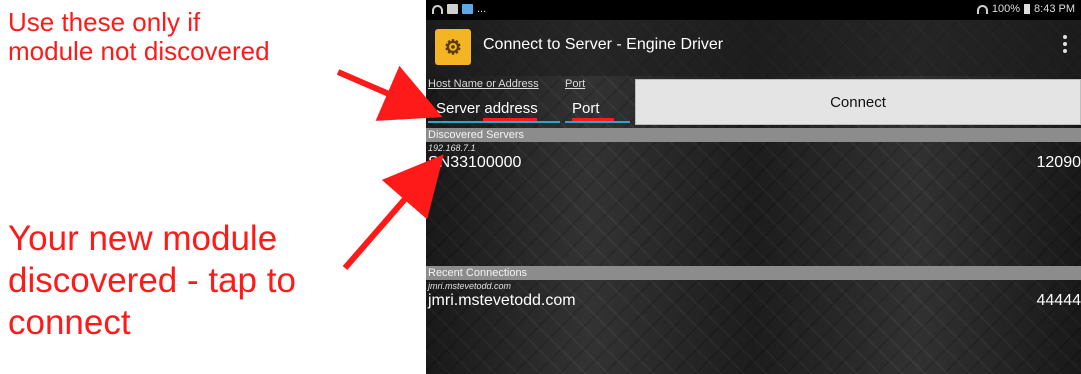 The width and height of the screenshot is (1081, 374). What do you see at coordinates (437, 9) in the screenshot?
I see `wifi-icon` at bounding box center [437, 9].